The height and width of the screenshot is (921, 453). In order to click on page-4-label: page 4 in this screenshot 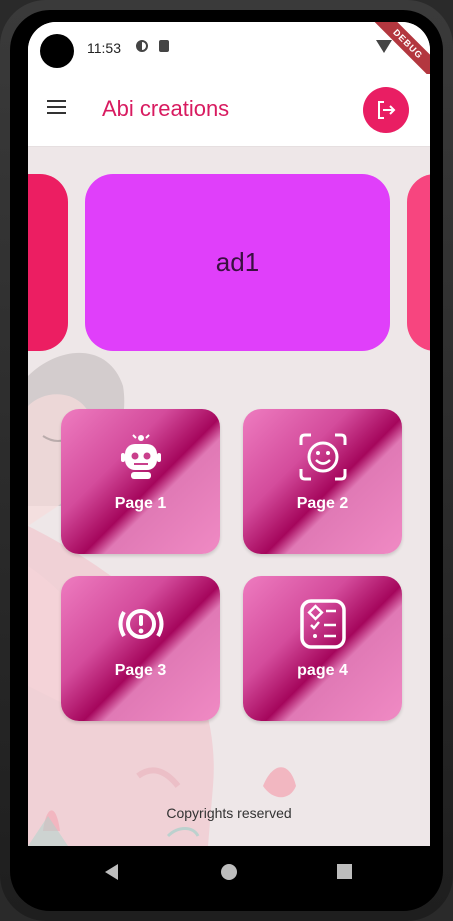, I will do `click(322, 670)`.